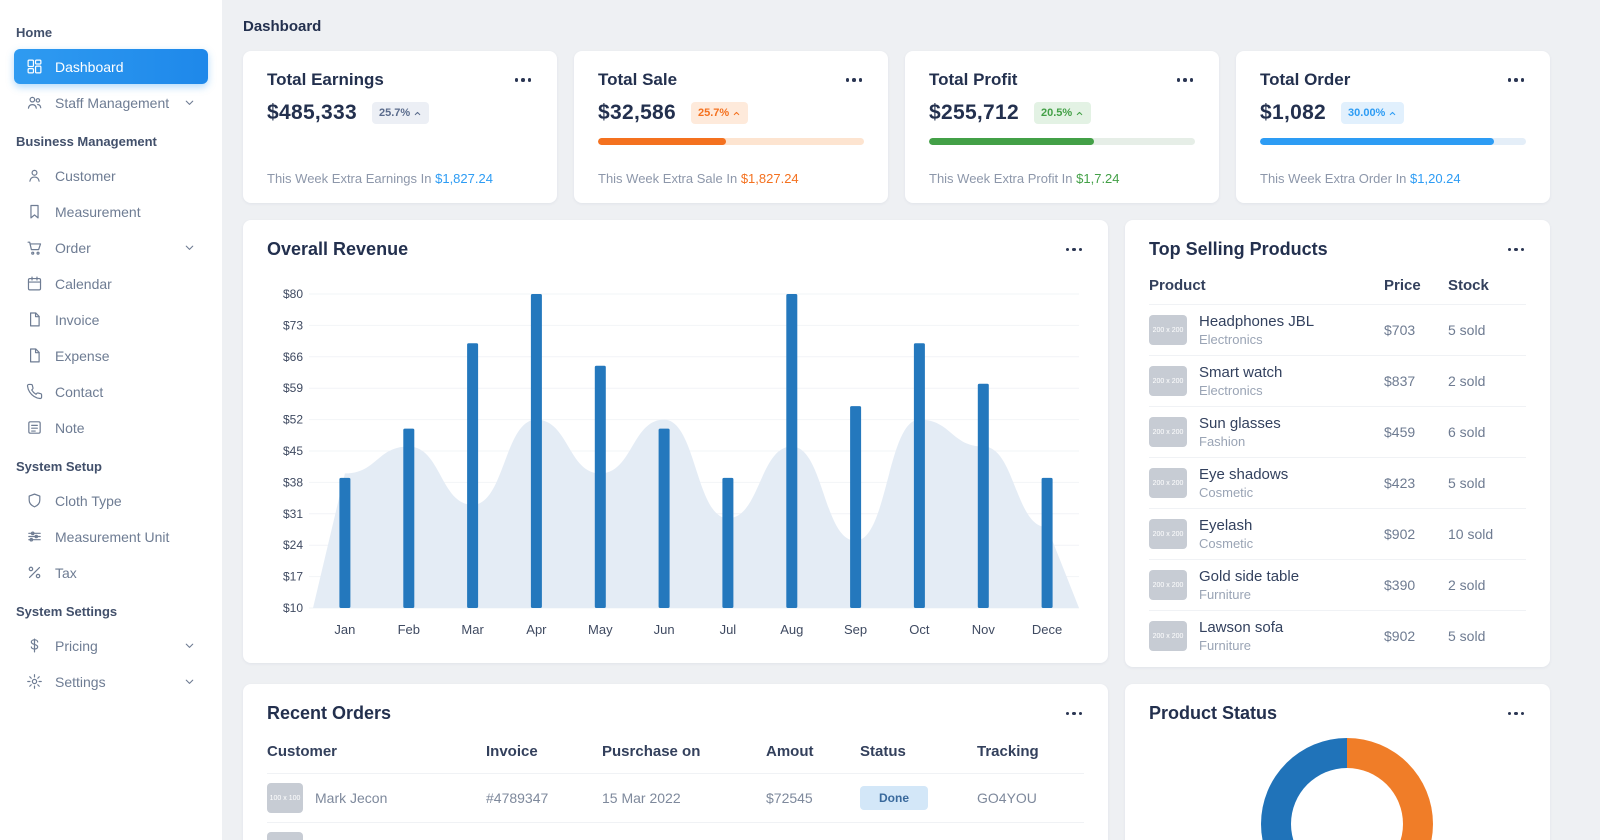  I want to click on product-name: Eyelash, so click(1226, 525).